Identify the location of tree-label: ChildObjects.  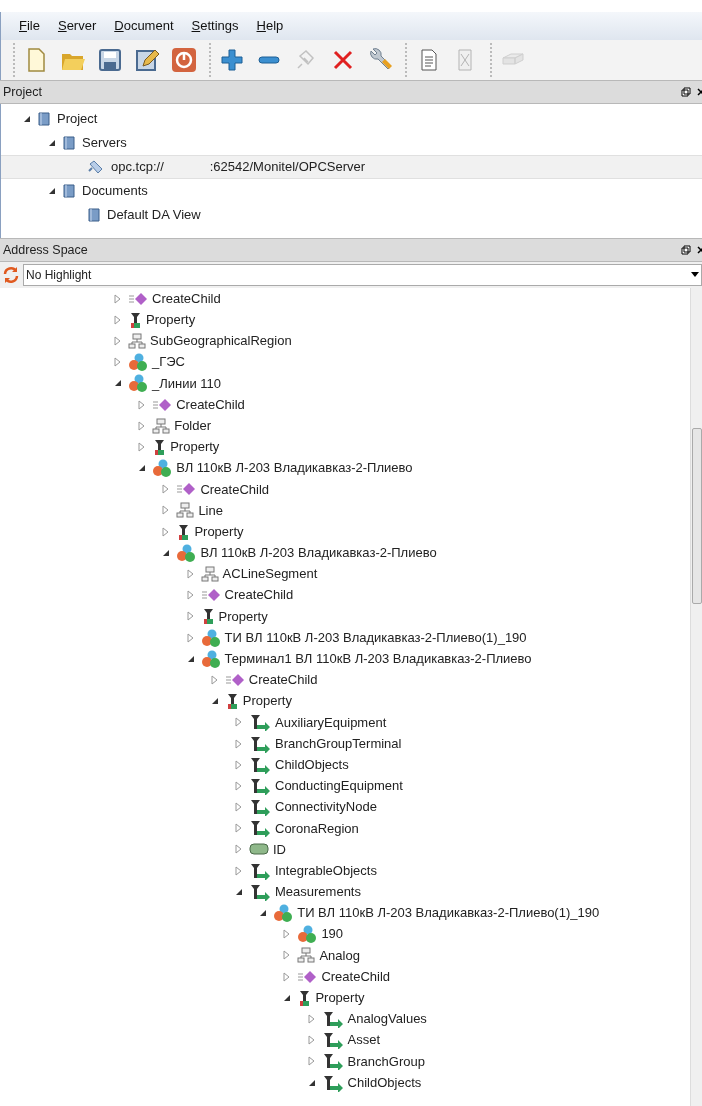
(312, 764).